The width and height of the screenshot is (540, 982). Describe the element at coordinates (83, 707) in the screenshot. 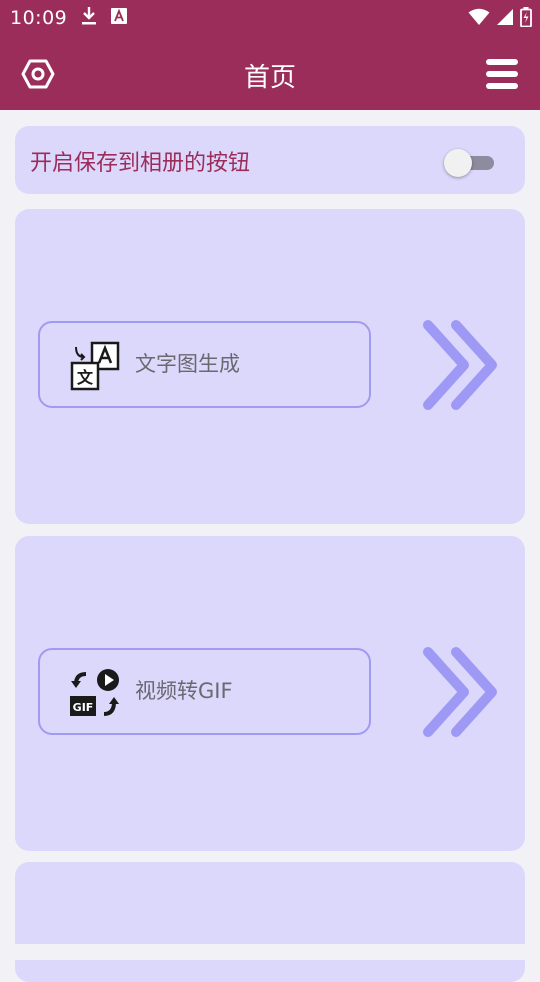

I see `svg-text: GIF` at that location.